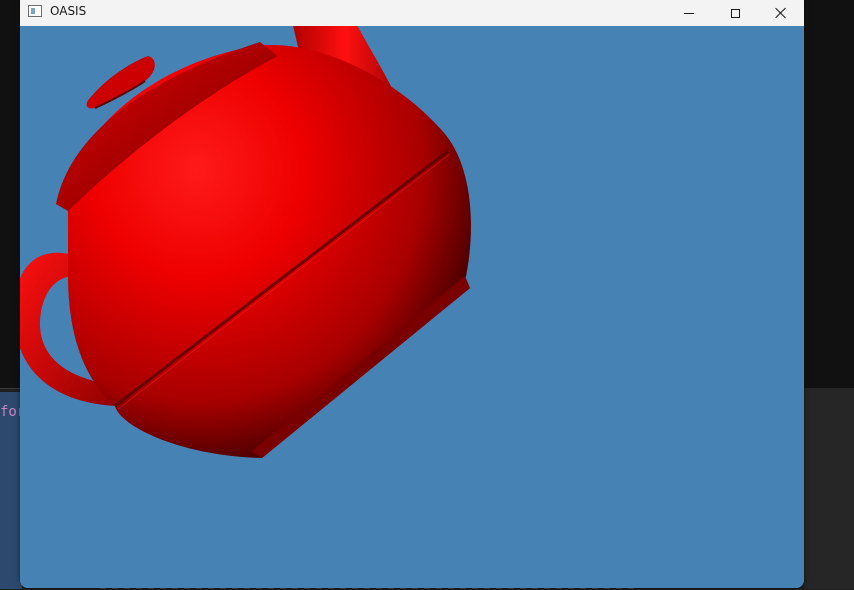  I want to click on close-icon, so click(781, 13).